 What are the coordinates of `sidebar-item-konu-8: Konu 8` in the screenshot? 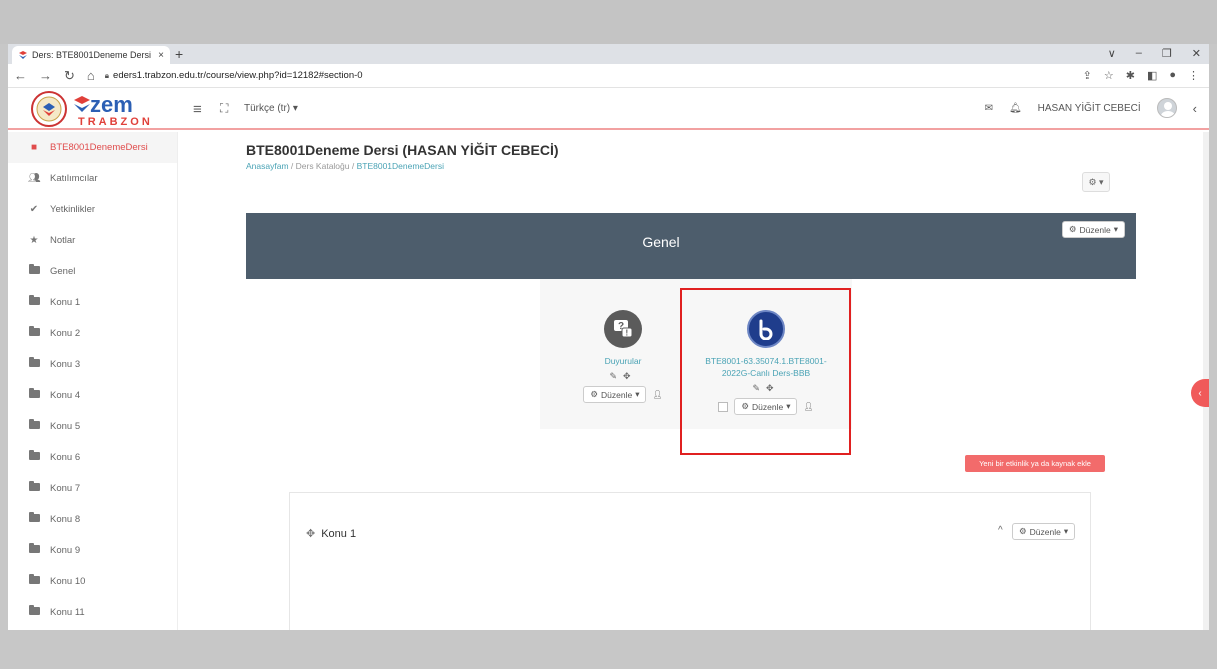 It's located at (92, 519).